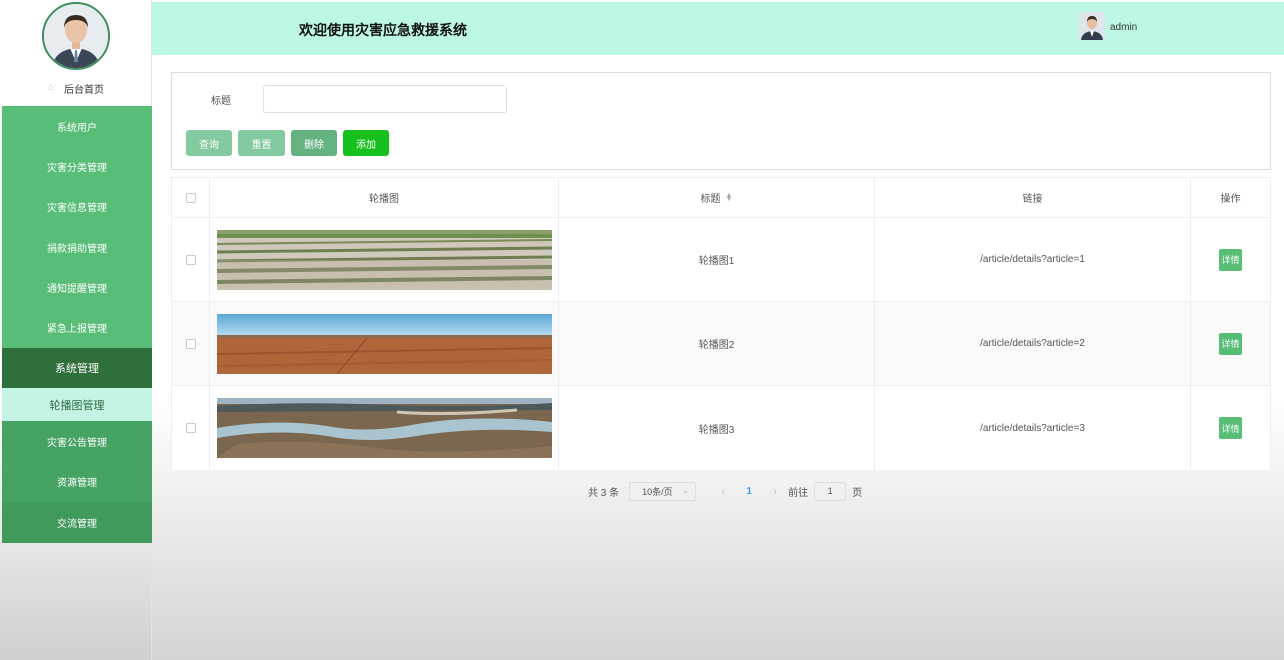 The height and width of the screenshot is (660, 1284). I want to click on sidebar-item-label: 轮播图管理, so click(77, 405).